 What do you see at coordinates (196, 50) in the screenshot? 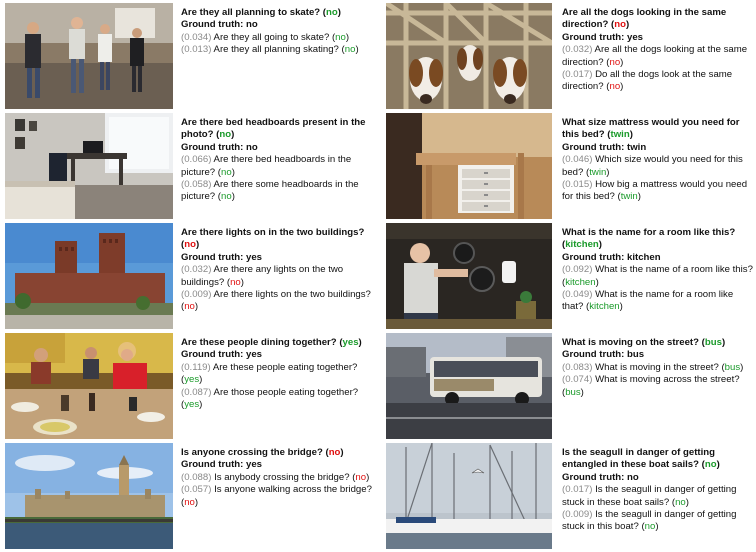
I see `paraphrase-score: (0.013)` at bounding box center [196, 50].